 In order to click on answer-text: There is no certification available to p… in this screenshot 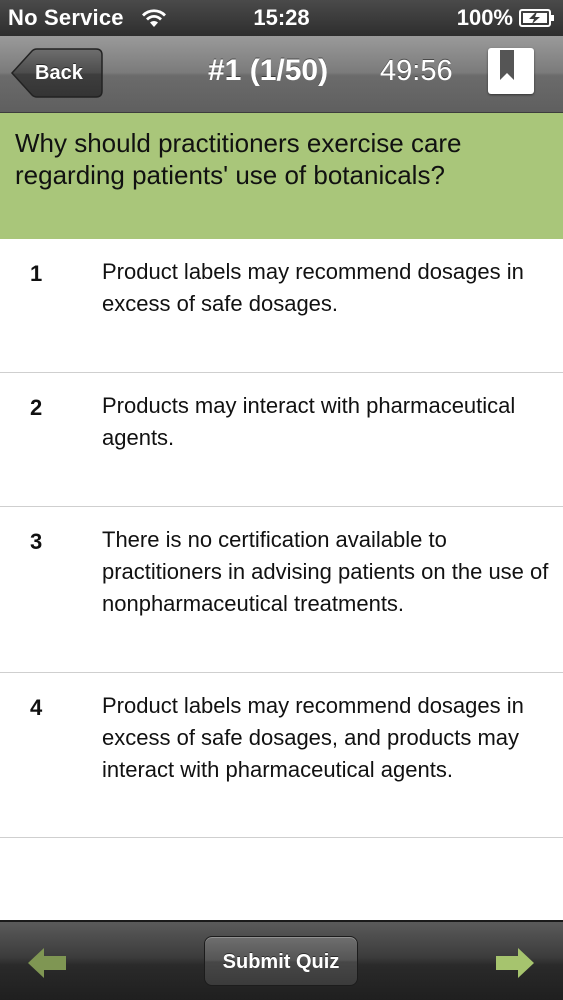, I will do `click(325, 571)`.